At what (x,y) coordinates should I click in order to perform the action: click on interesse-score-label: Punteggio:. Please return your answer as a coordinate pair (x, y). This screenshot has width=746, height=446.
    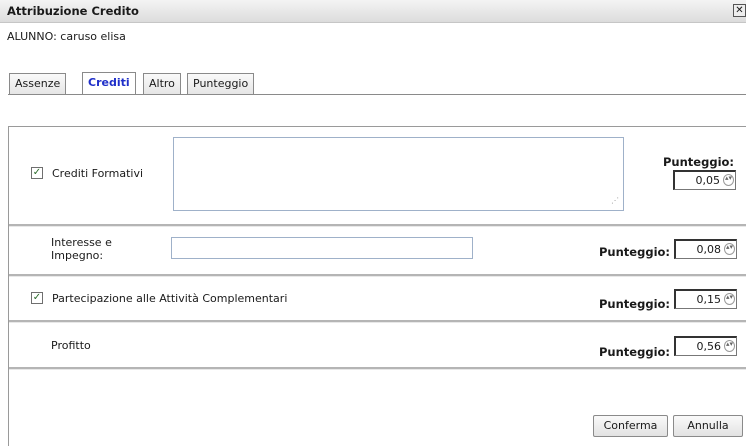
    Looking at the image, I should click on (635, 252).